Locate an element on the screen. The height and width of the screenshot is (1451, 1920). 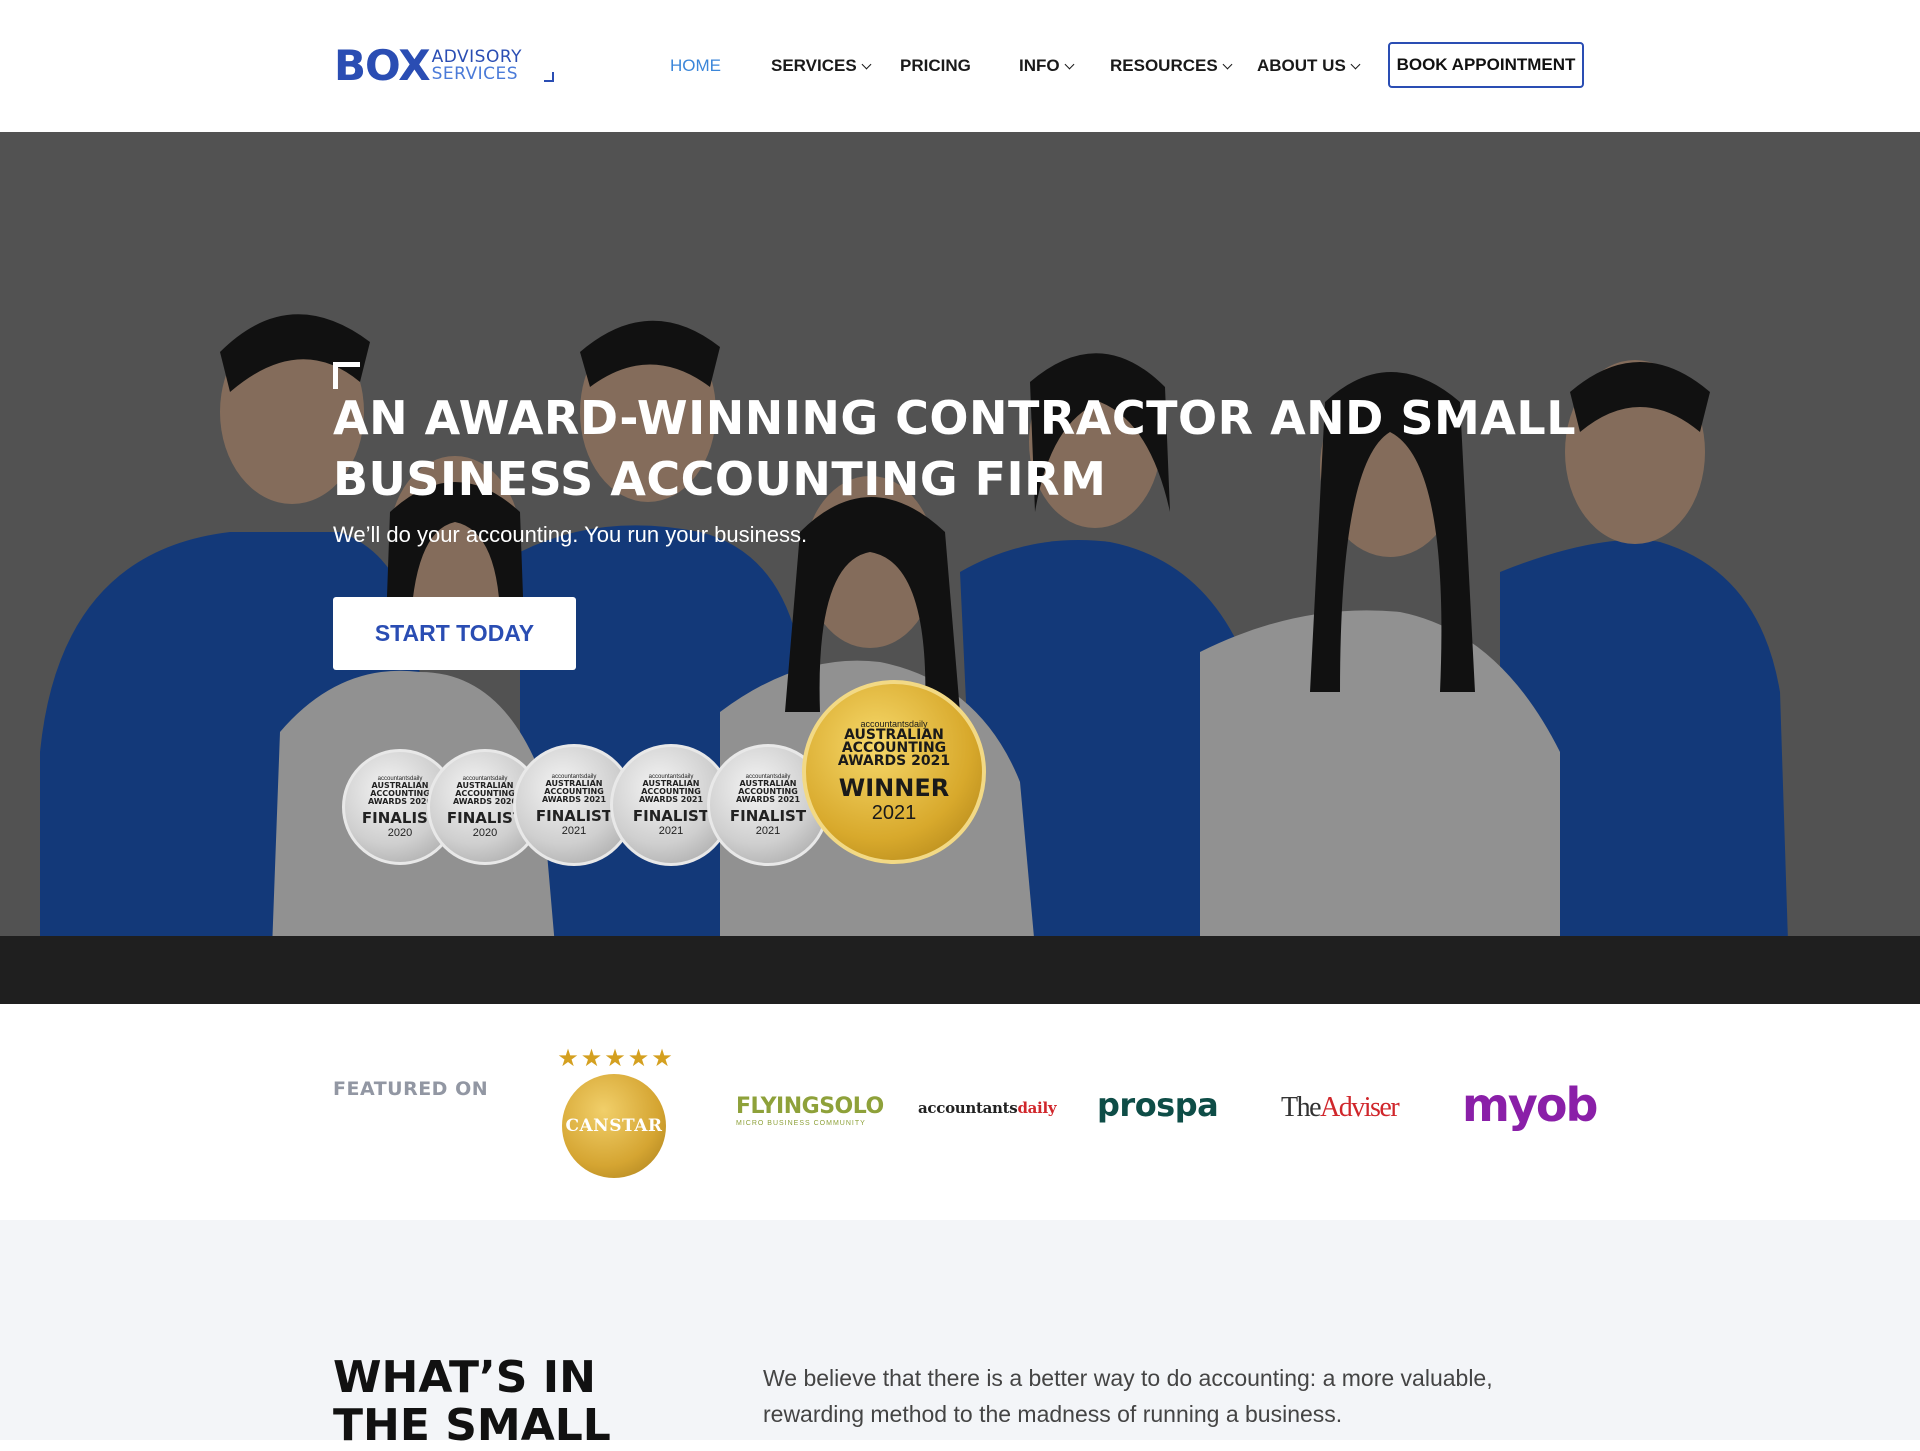
flyingsolo-logo: FLYINGSOLO is located at coordinates (810, 1106).